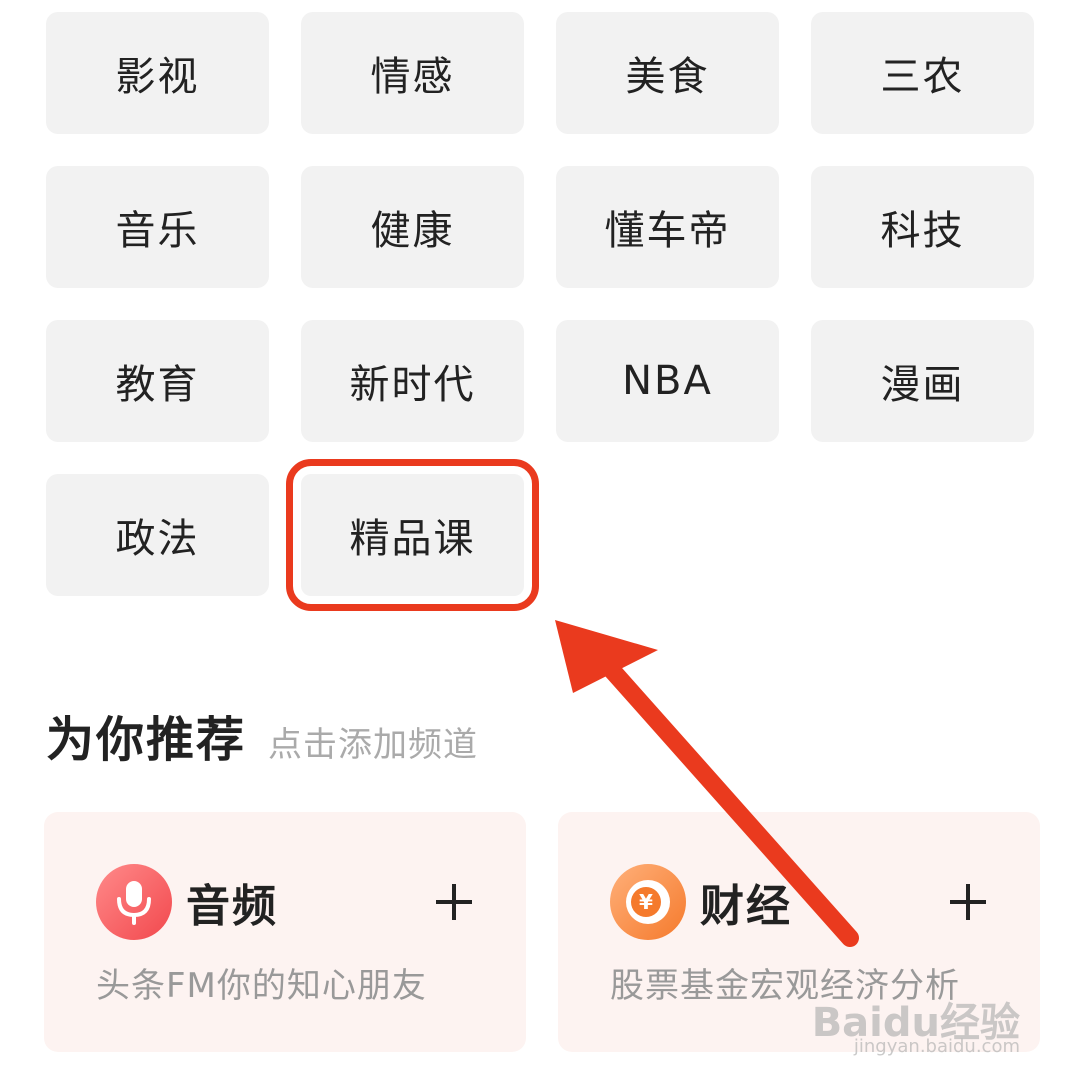 This screenshot has width=1080, height=1080. I want to click on channel-label: 美食, so click(667, 77).